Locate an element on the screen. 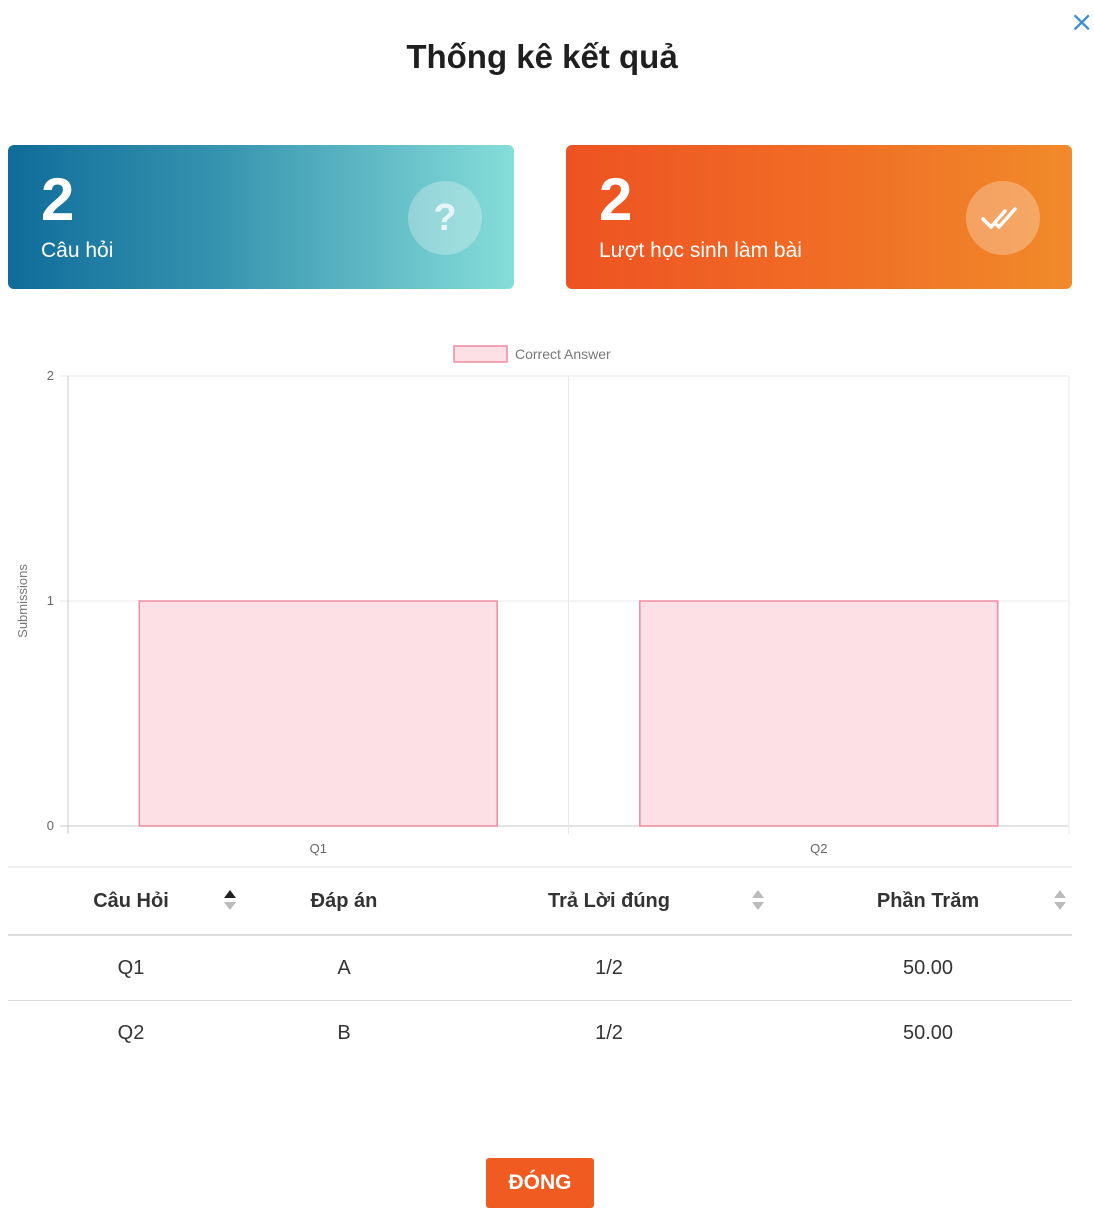 The width and height of the screenshot is (1094, 1208). x-tick-label: Q1 is located at coordinates (318, 848).